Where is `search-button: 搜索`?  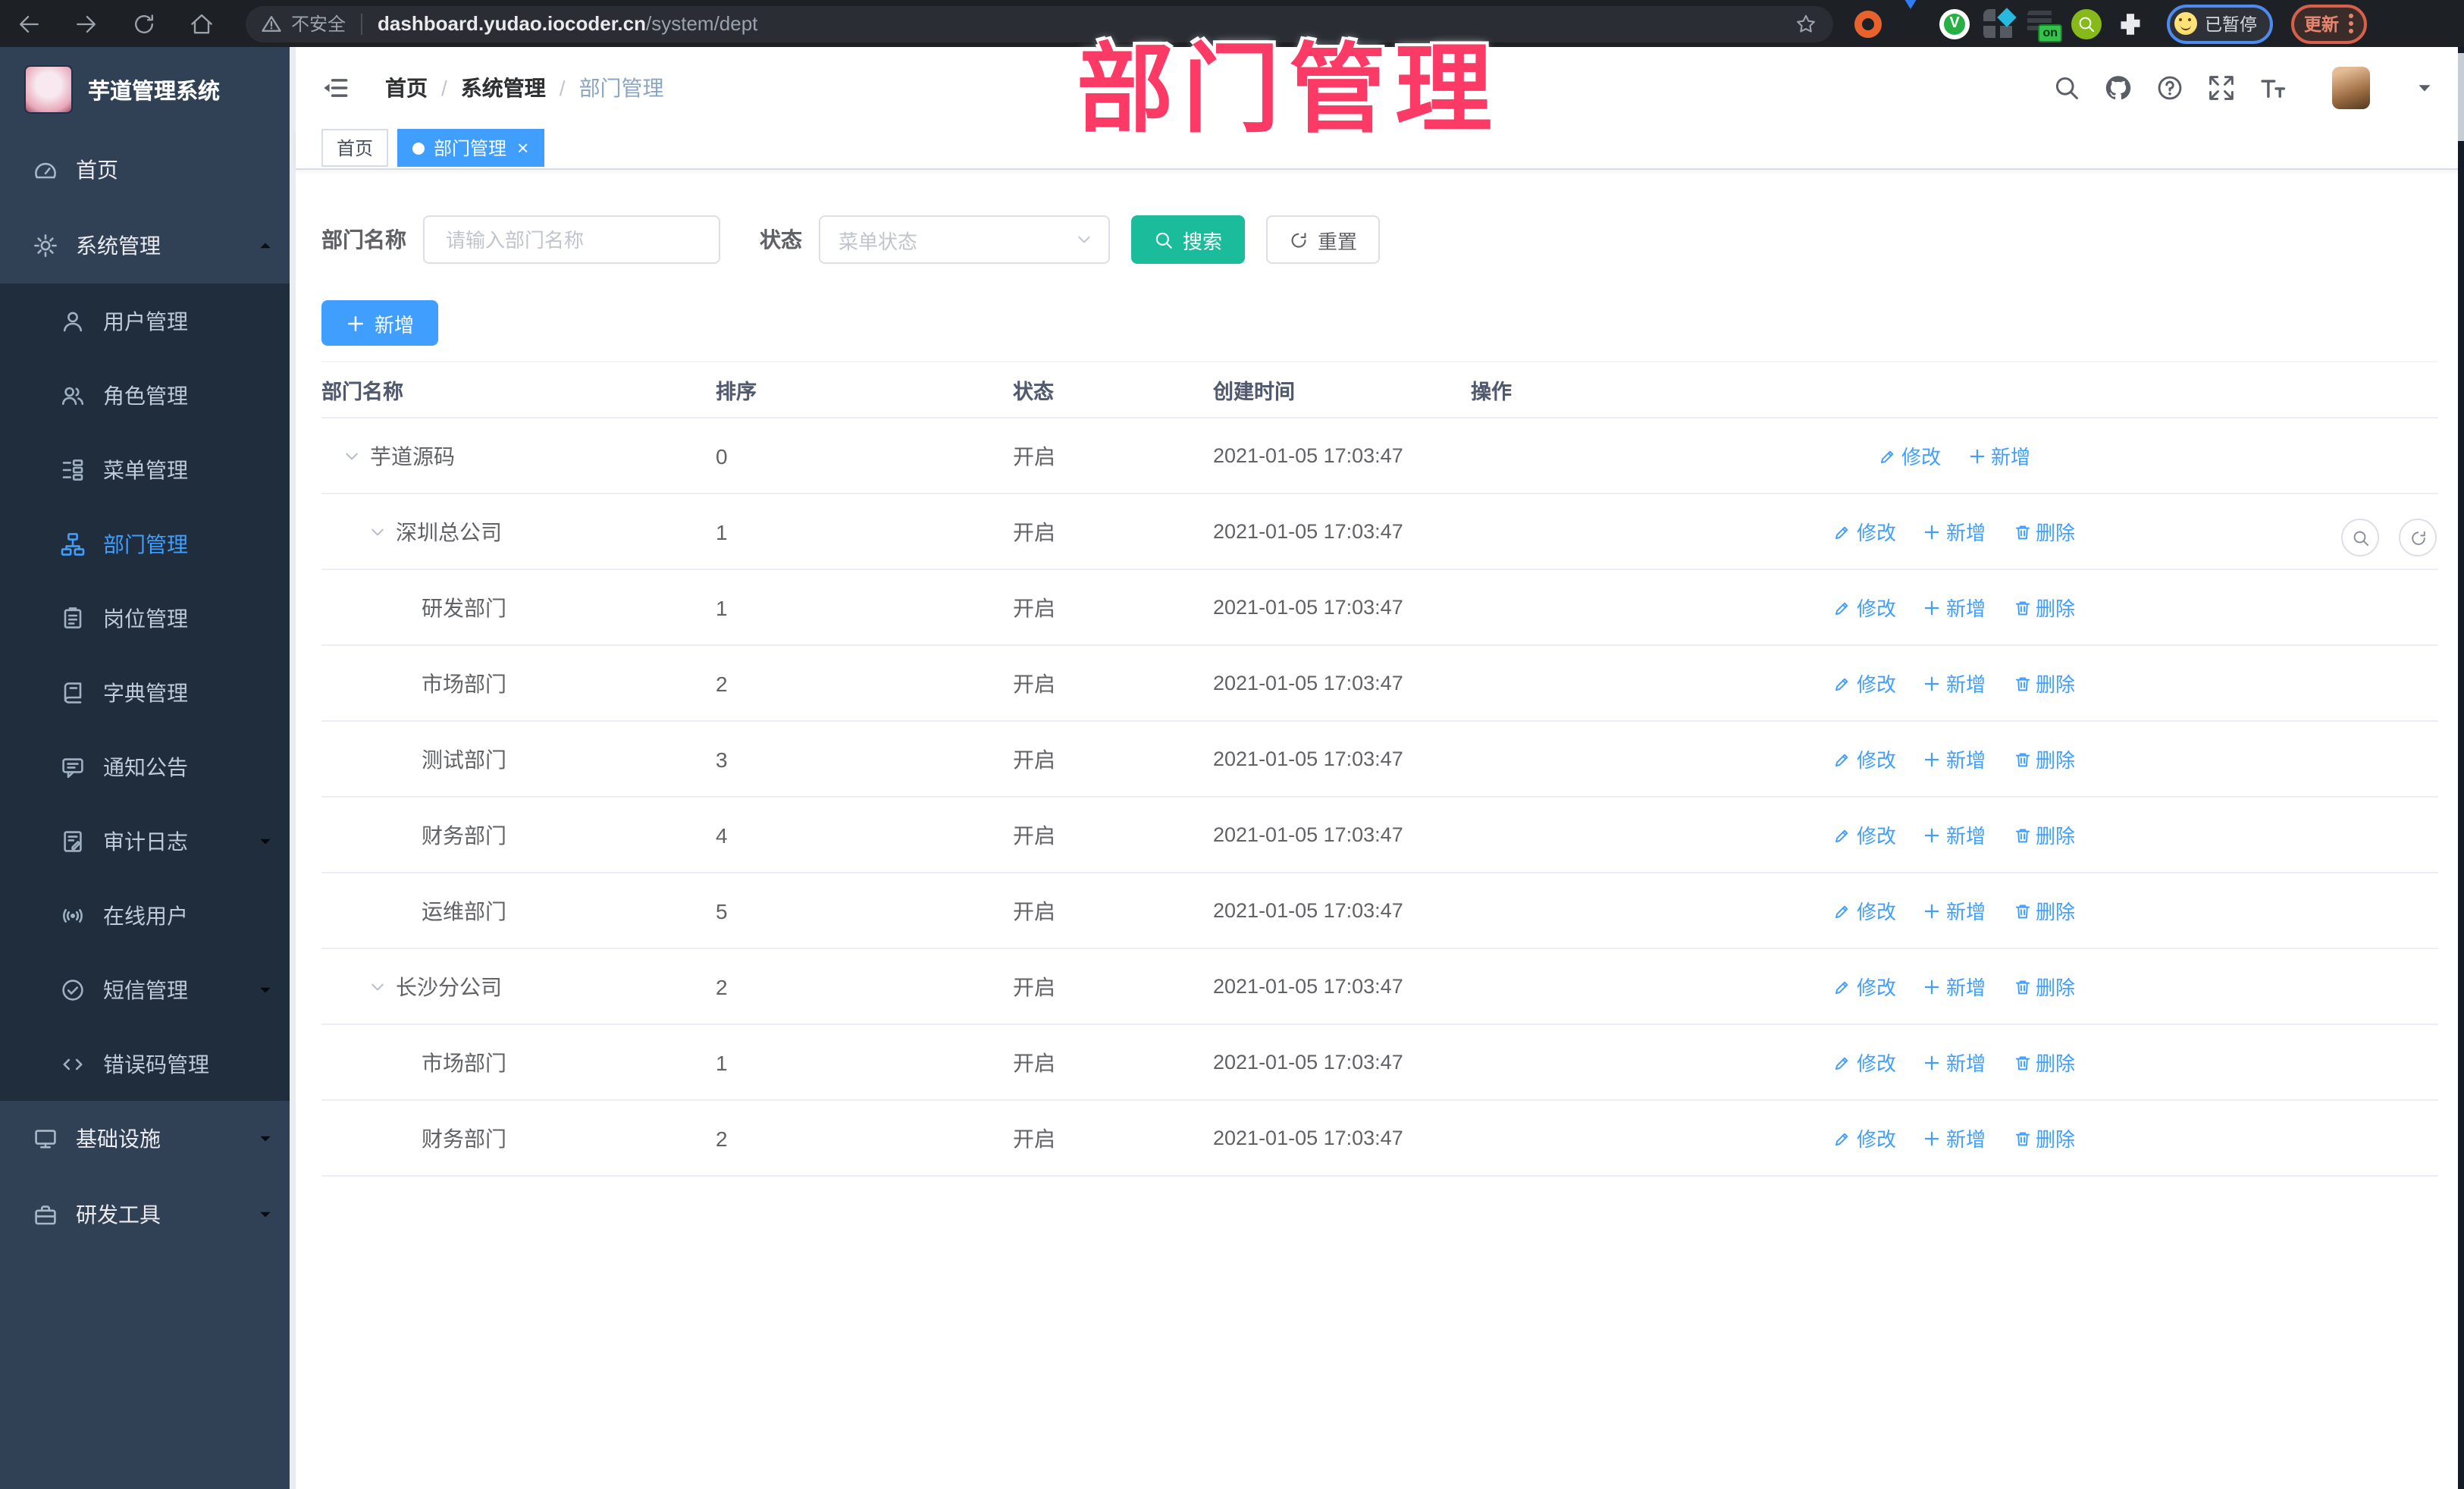 search-button: 搜索 is located at coordinates (1188, 239).